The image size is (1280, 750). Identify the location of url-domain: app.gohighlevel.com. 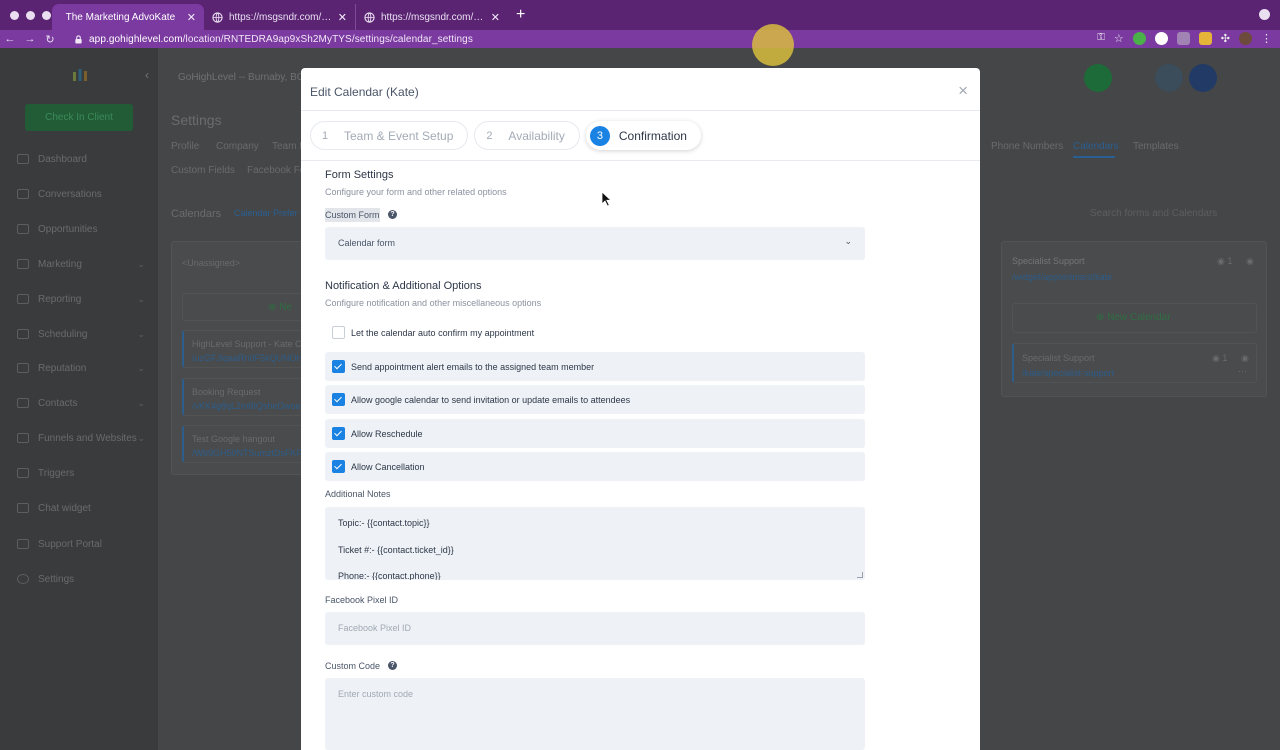
(136, 39).